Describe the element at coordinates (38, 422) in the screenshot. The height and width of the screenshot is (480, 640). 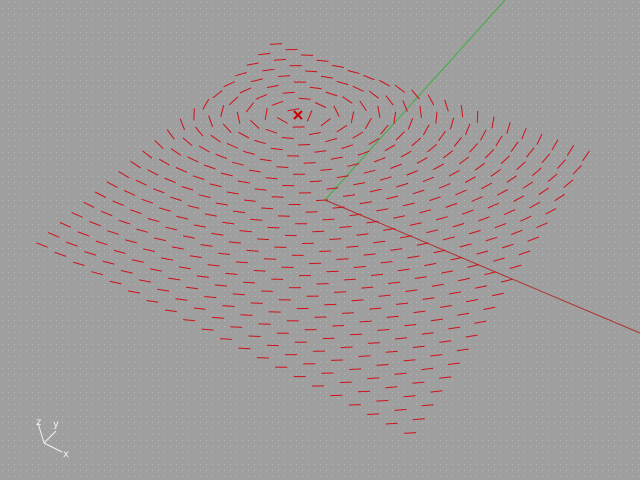
I see `gizmo-z-label: z` at that location.